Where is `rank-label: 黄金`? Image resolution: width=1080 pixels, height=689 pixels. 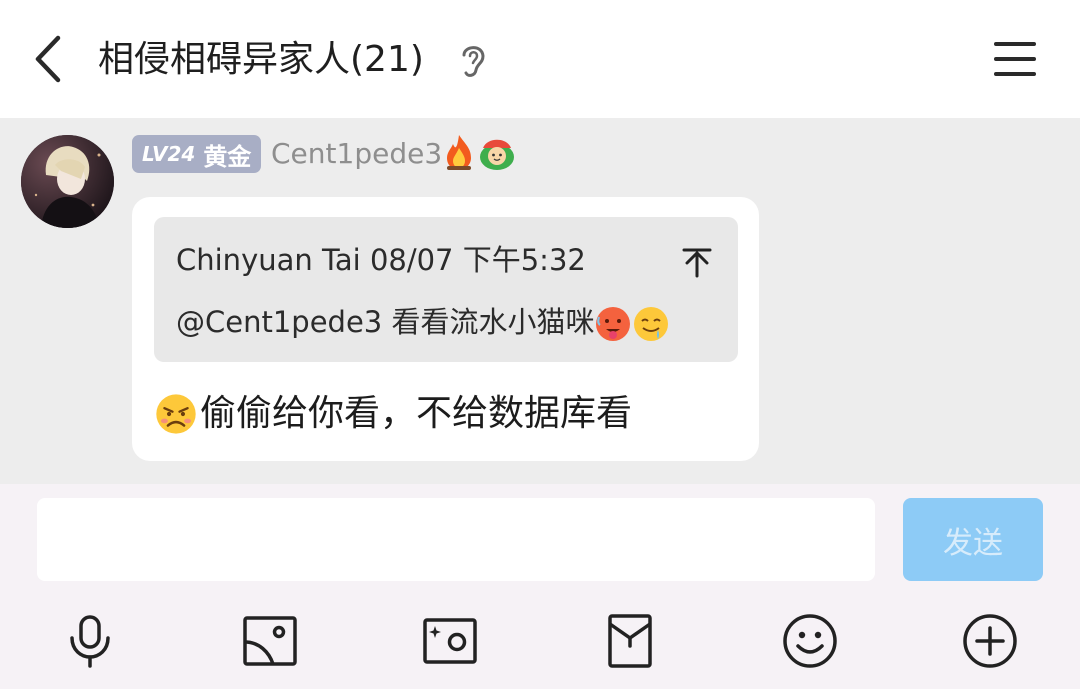 rank-label: 黄金 is located at coordinates (227, 156).